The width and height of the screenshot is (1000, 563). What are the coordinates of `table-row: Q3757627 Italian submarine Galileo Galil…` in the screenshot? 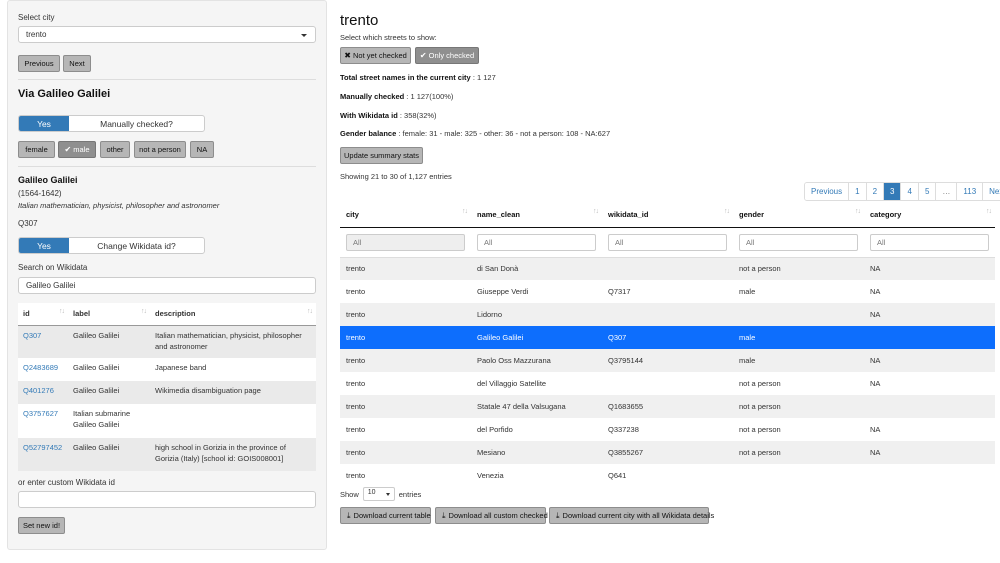 It's located at (167, 421).